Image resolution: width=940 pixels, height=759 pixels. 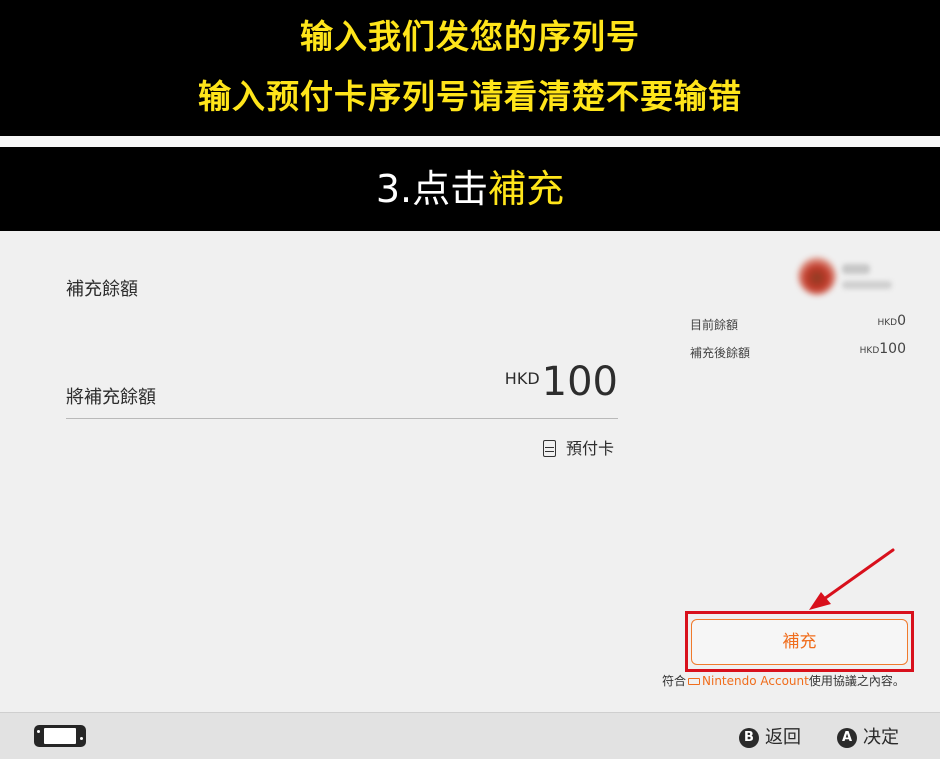 I want to click on step-highlight: 補充, so click(x=526, y=189).